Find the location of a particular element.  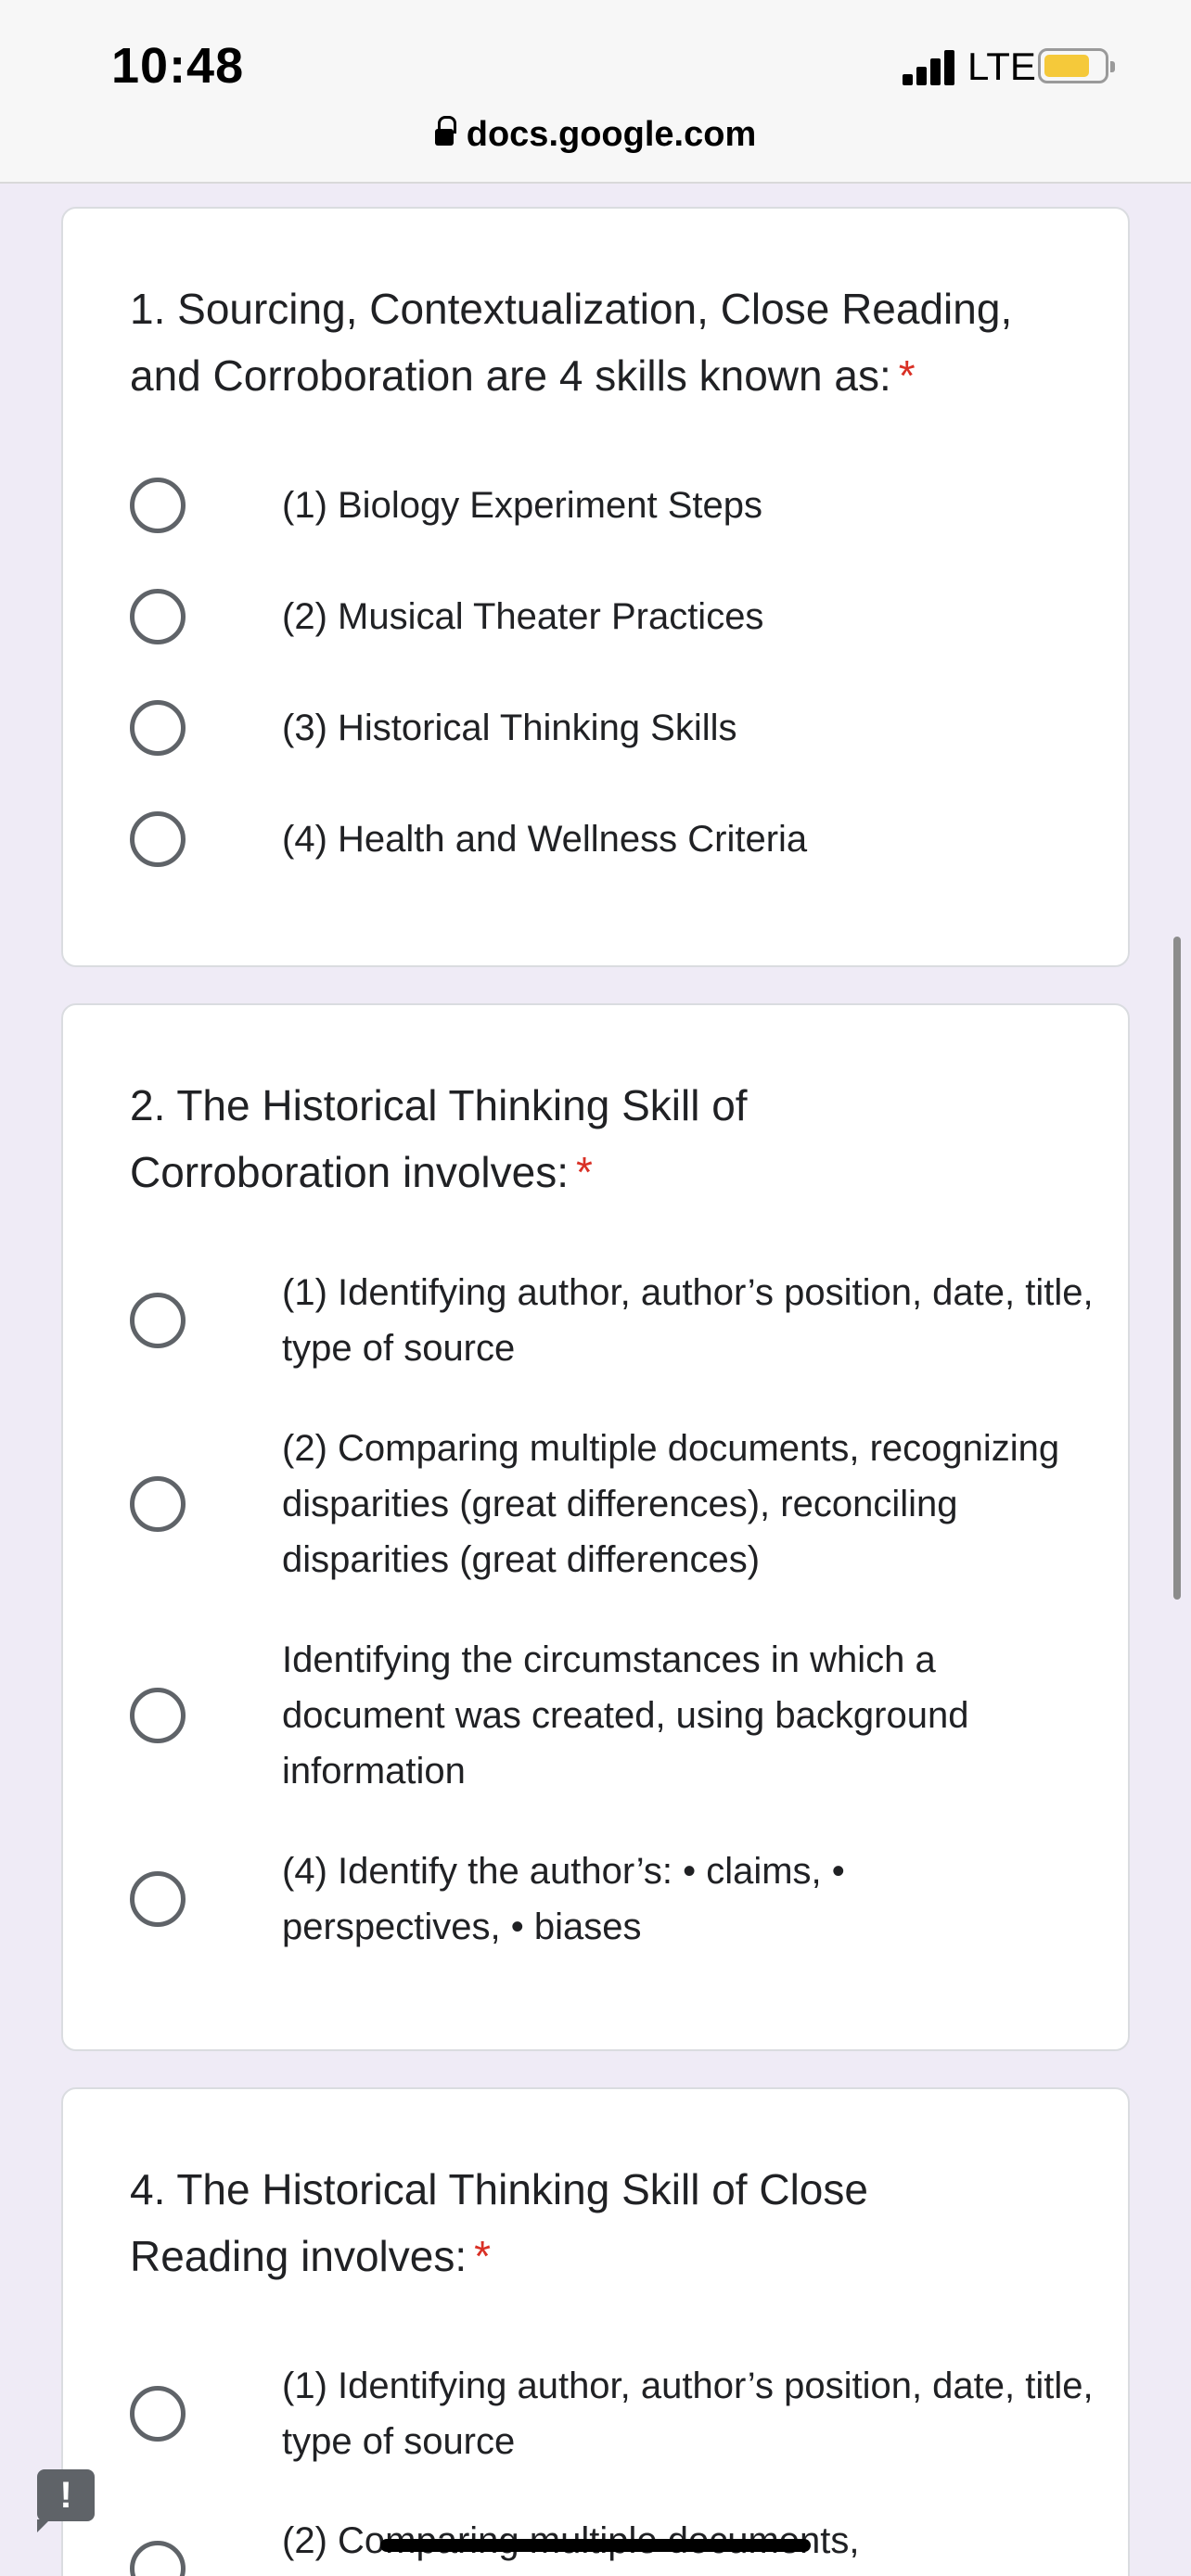

exclamation-icon: ! is located at coordinates (65, 2495).